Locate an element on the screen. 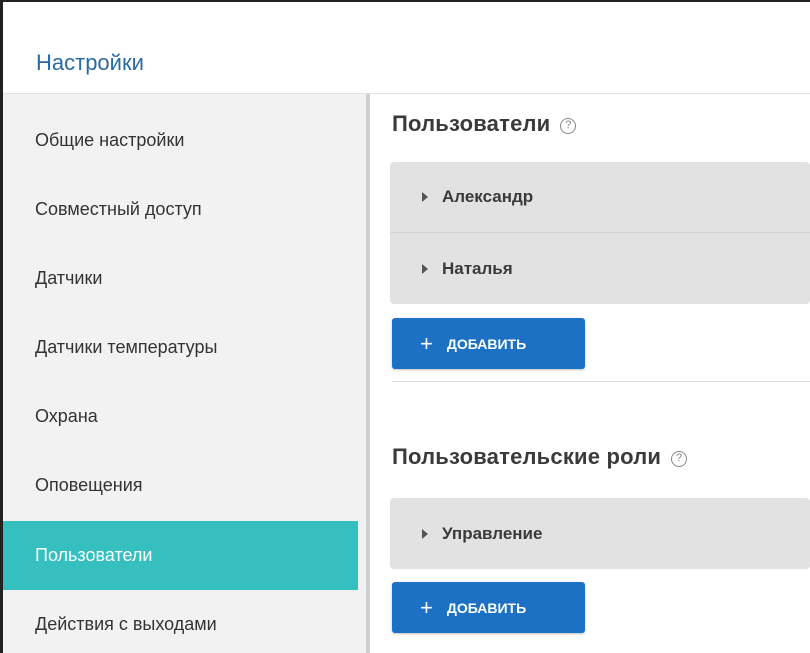 Image resolution: width=810 pixels, height=653 pixels. list-item-role: Управление is located at coordinates (600, 533).